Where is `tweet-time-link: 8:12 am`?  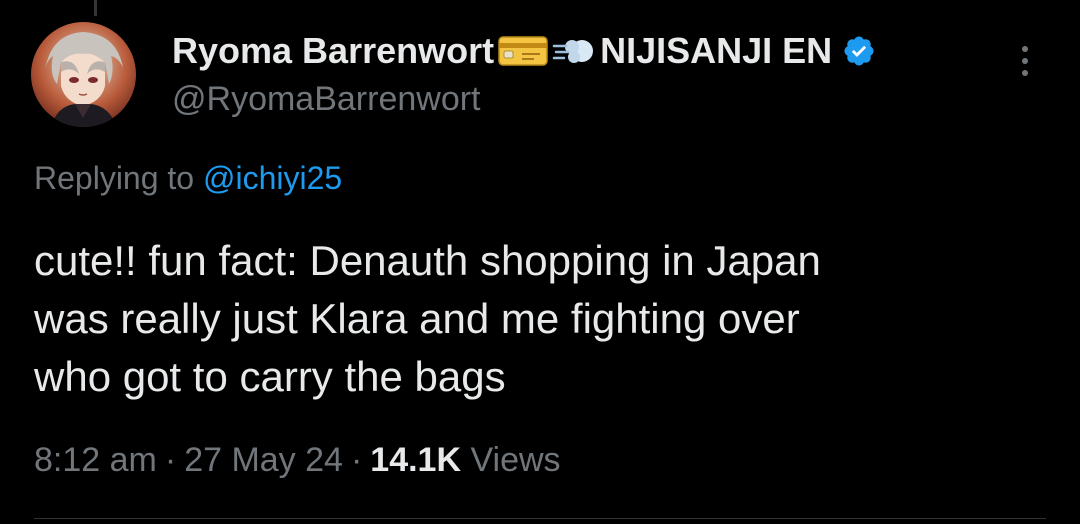
tweet-time-link: 8:12 am is located at coordinates (95, 460).